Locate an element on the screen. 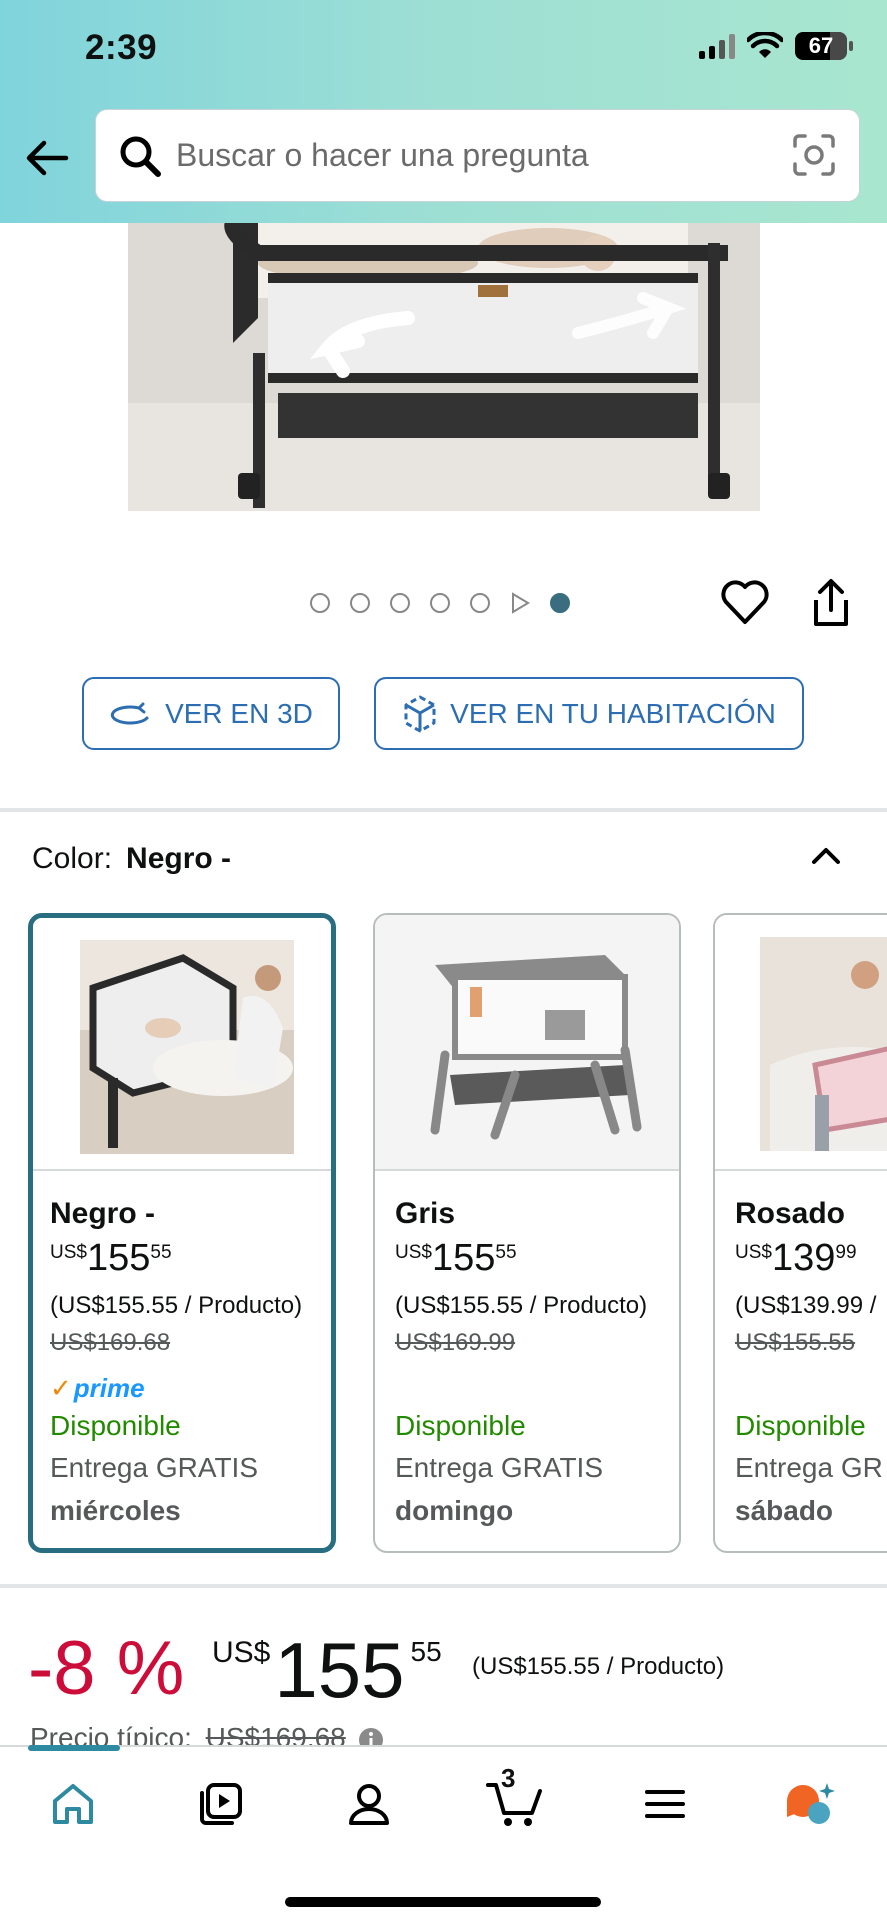  tab-home is located at coordinates (73, 1804).